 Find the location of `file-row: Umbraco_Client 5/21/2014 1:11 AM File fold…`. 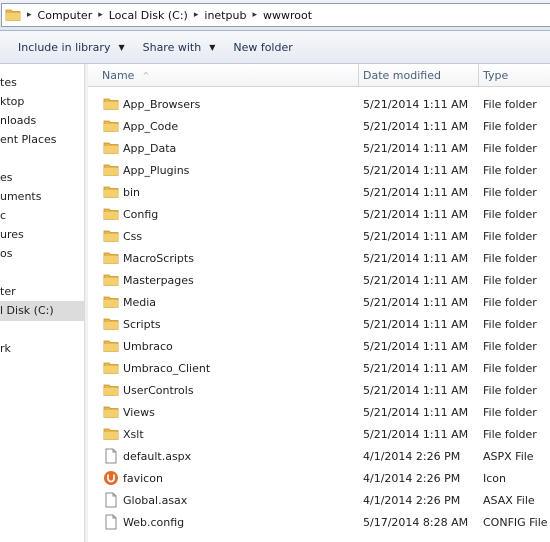

file-row: Umbraco_Client 5/21/2014 1:11 AM File fold… is located at coordinates (319, 368).